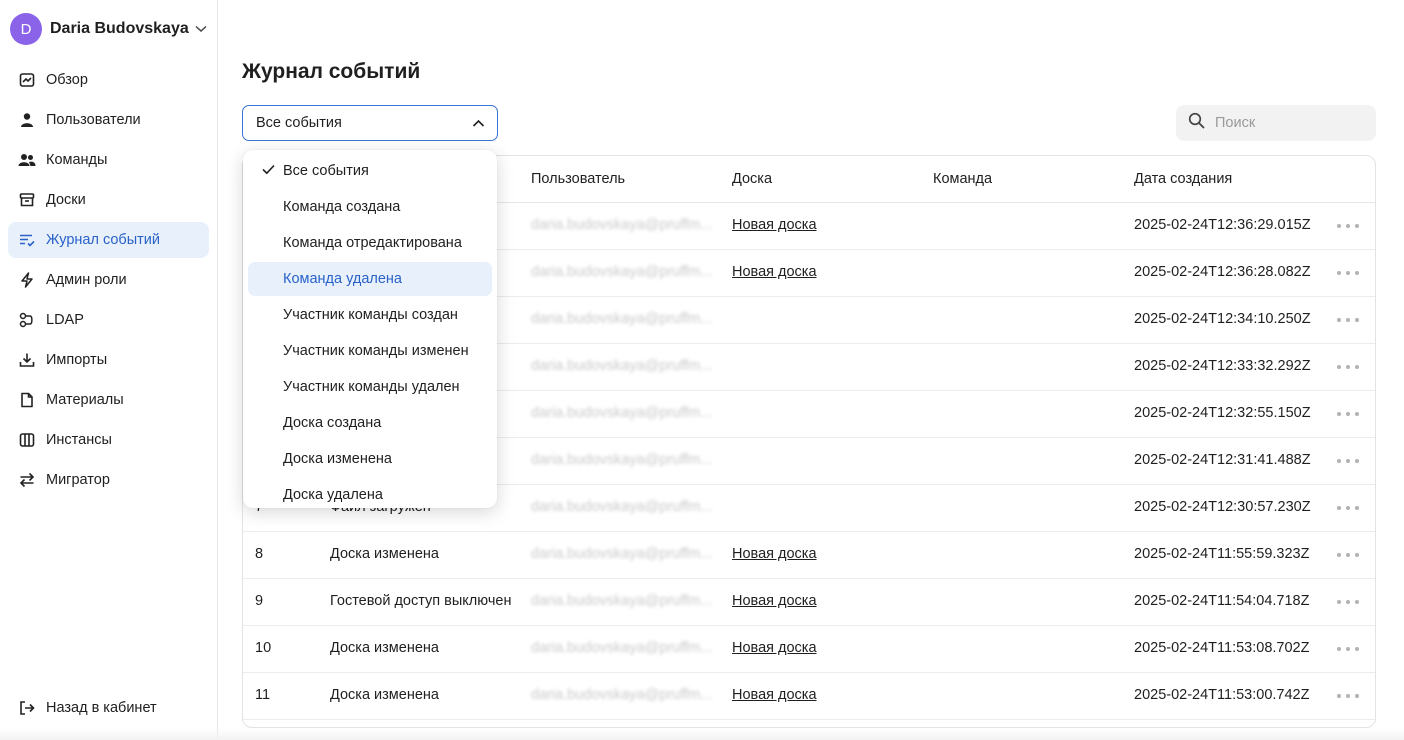  I want to click on log-icon, so click(27, 240).